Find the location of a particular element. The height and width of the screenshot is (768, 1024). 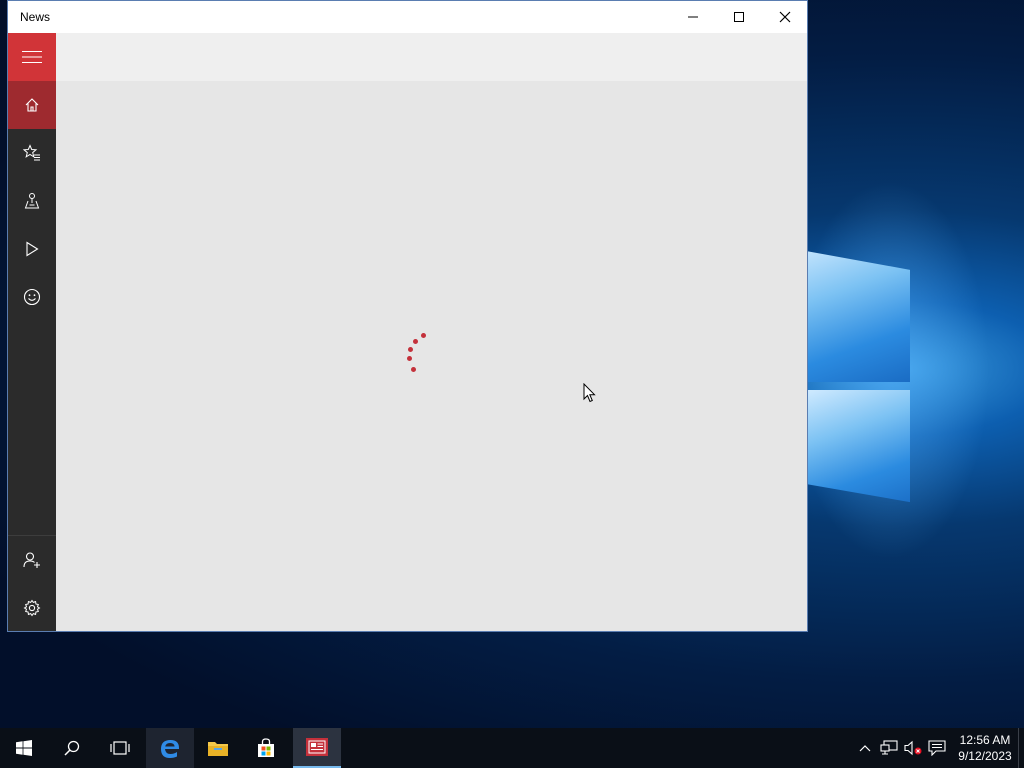

add-account-icon is located at coordinates (31, 560).